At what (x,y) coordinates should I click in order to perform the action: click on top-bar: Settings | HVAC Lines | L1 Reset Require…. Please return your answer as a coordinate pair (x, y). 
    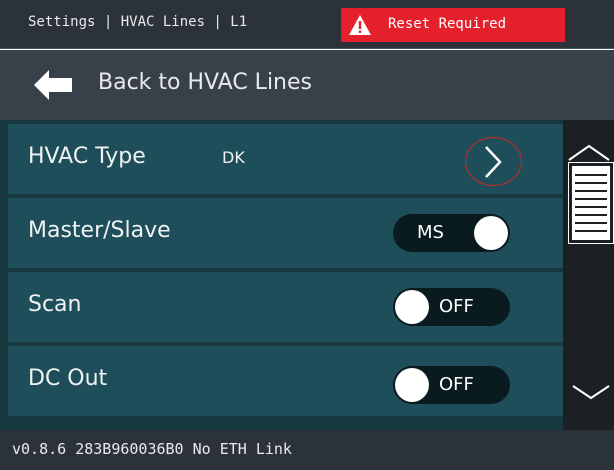
    Looking at the image, I should click on (307, 24).